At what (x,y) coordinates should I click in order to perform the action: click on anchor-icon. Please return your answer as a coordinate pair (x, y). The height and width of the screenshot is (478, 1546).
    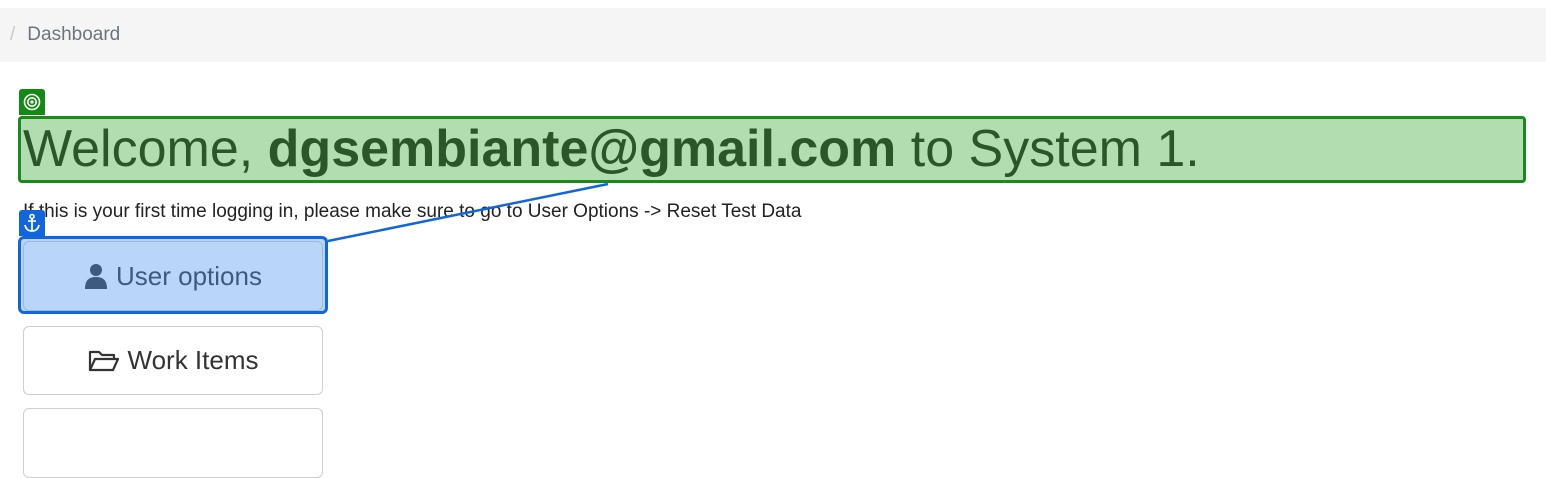
    Looking at the image, I should click on (32, 223).